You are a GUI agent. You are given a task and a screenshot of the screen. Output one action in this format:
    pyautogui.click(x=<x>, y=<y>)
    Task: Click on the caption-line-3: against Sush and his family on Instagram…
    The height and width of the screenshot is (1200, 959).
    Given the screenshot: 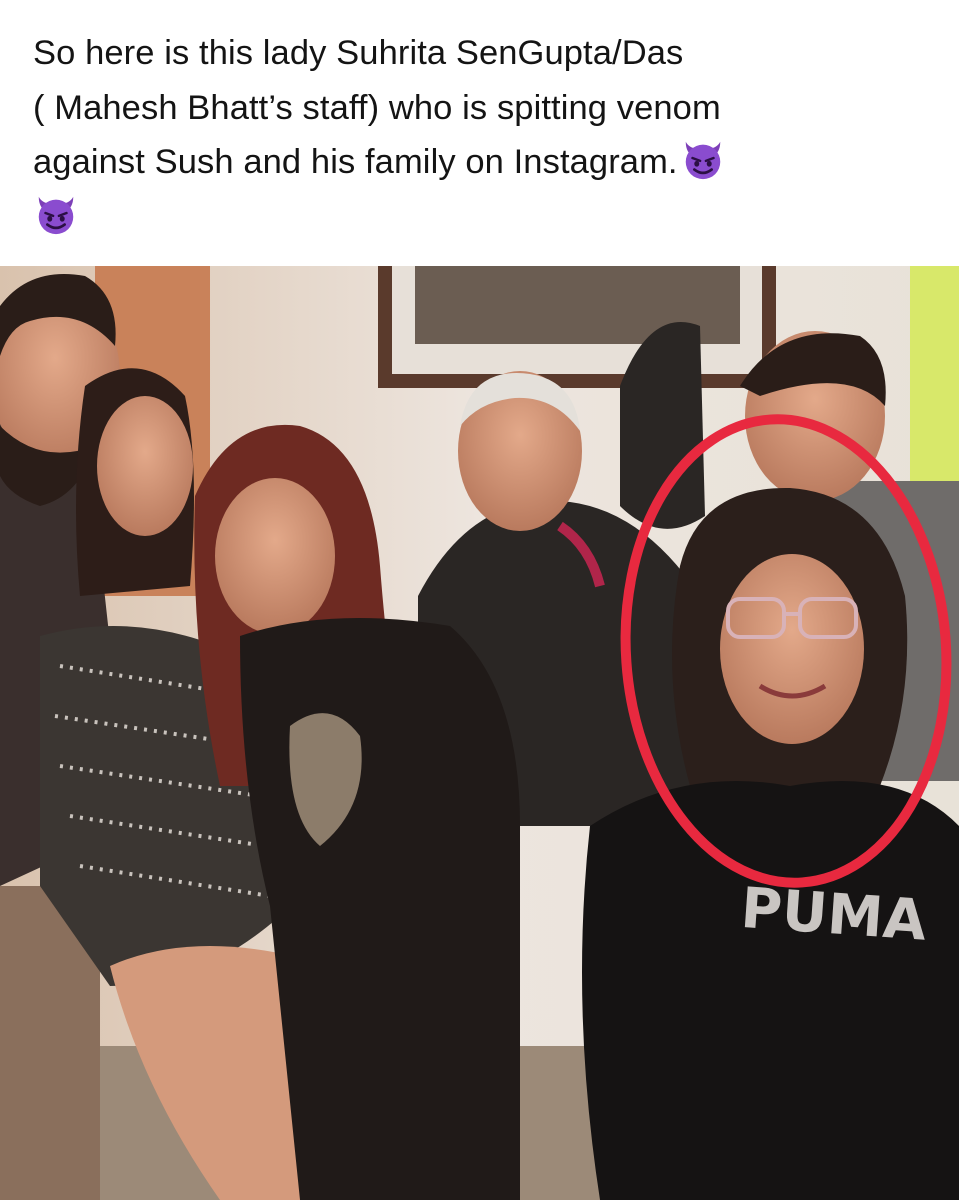 What is the action you would take?
    pyautogui.click(x=483, y=162)
    